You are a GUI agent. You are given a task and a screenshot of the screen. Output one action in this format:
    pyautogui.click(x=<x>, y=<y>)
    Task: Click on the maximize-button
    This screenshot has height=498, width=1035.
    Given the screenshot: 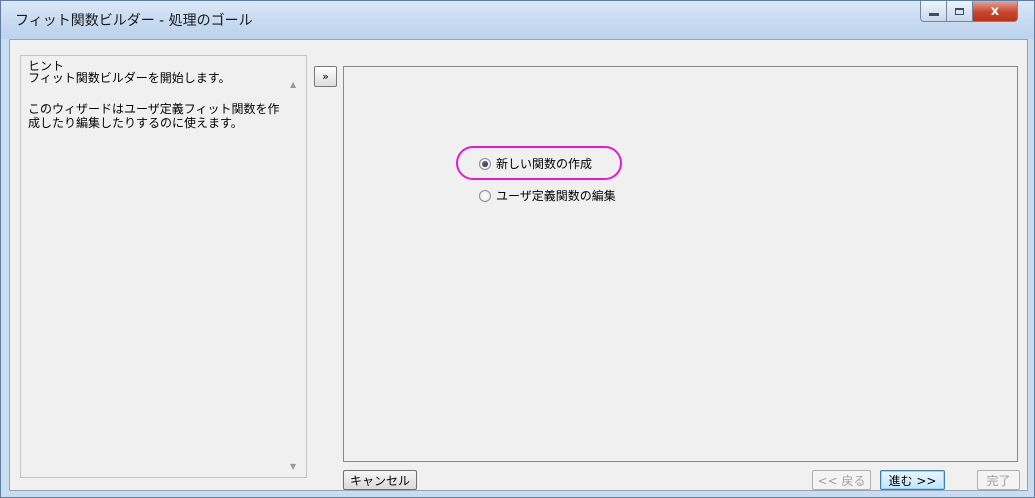 What is the action you would take?
    pyautogui.click(x=960, y=11)
    